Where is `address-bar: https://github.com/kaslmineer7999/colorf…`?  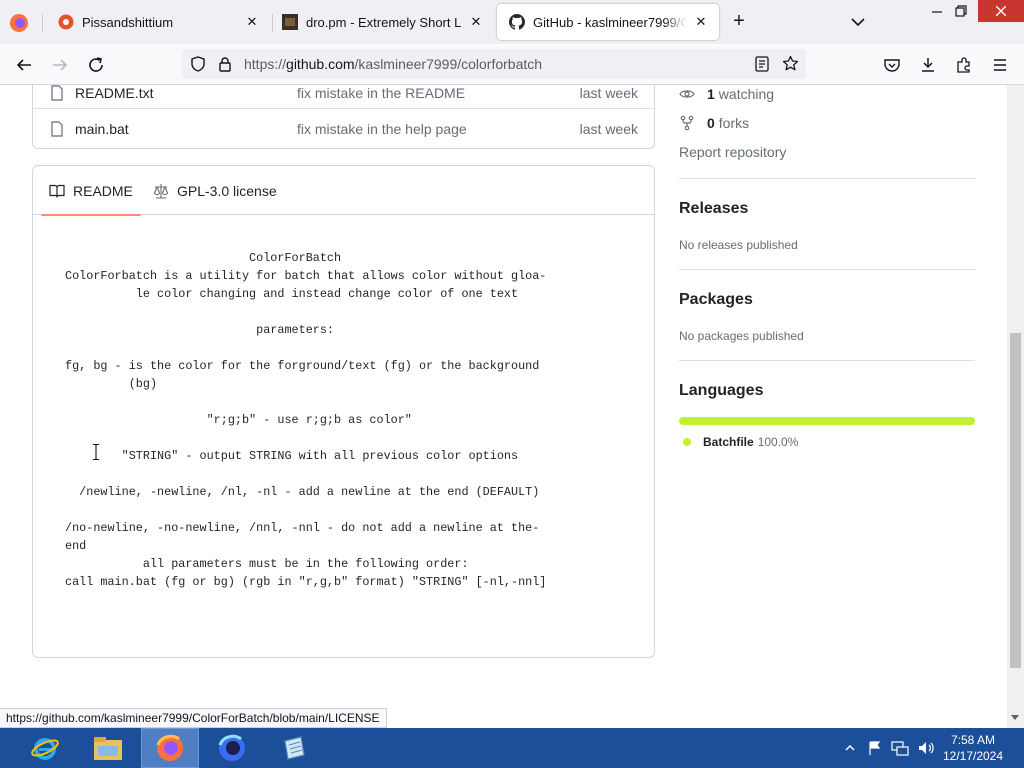 address-bar: https://github.com/kaslmineer7999/colorf… is located at coordinates (494, 64).